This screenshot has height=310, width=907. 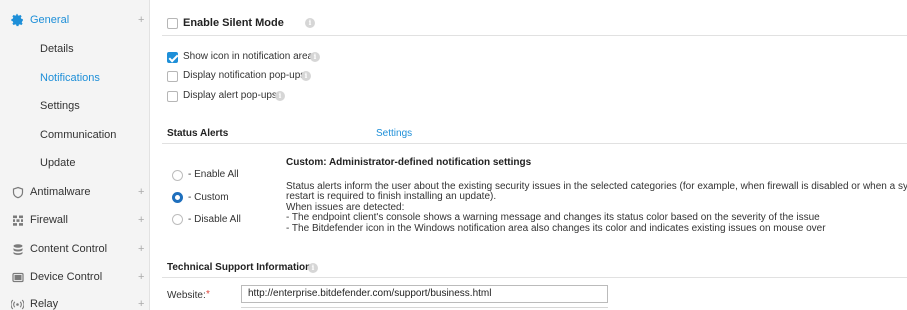 What do you see at coordinates (208, 197) in the screenshot?
I see `custom-label: - Custom` at bounding box center [208, 197].